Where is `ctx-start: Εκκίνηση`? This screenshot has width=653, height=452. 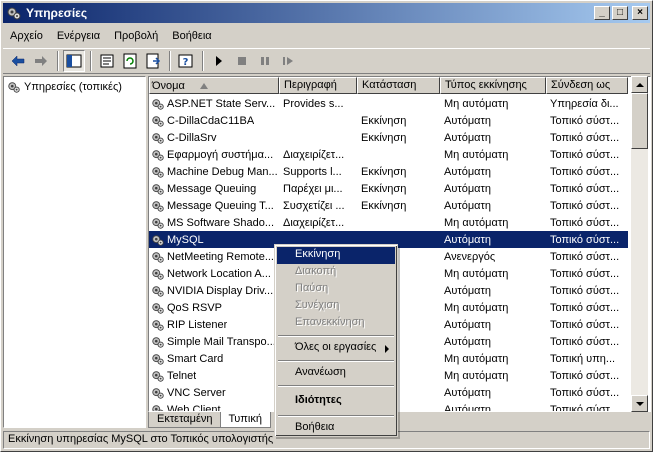
ctx-start: Εκκίνηση is located at coordinates (336, 255).